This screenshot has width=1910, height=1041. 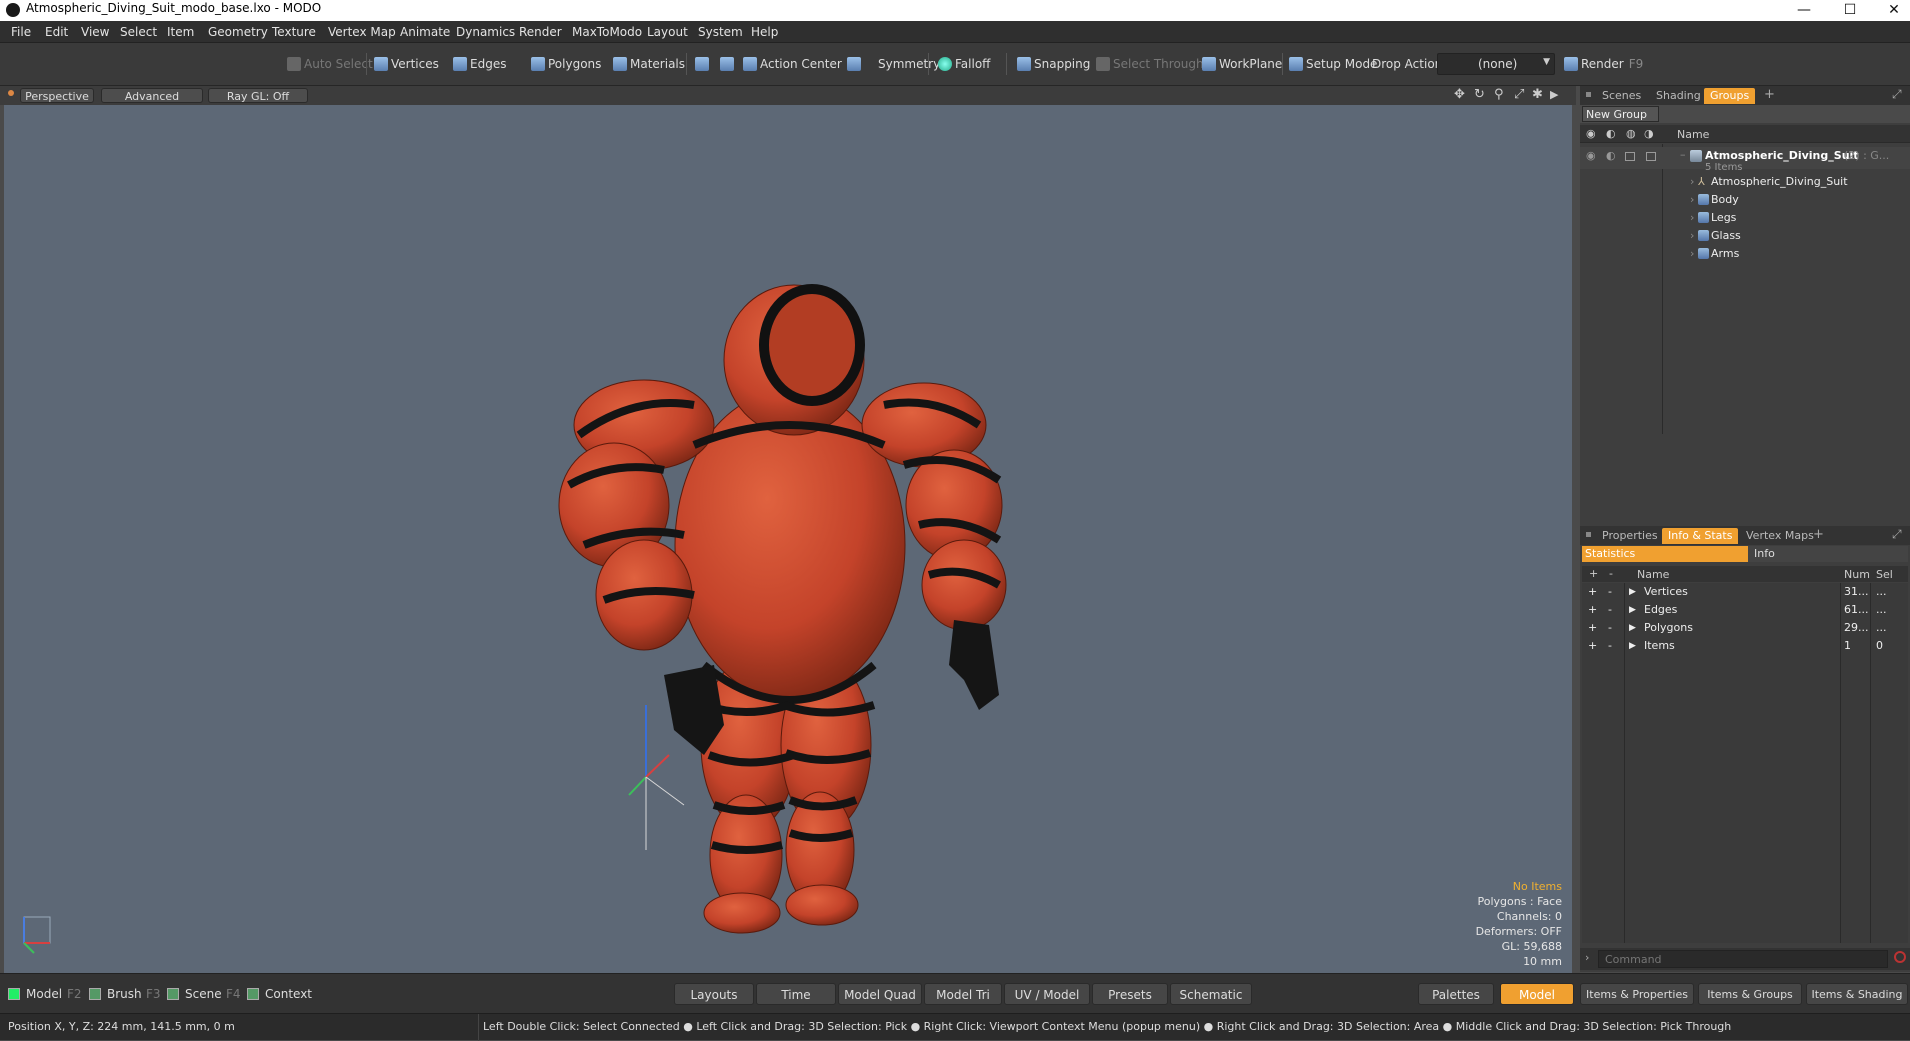 What do you see at coordinates (1678, 96) in the screenshot?
I see `tab-shading: Shading` at bounding box center [1678, 96].